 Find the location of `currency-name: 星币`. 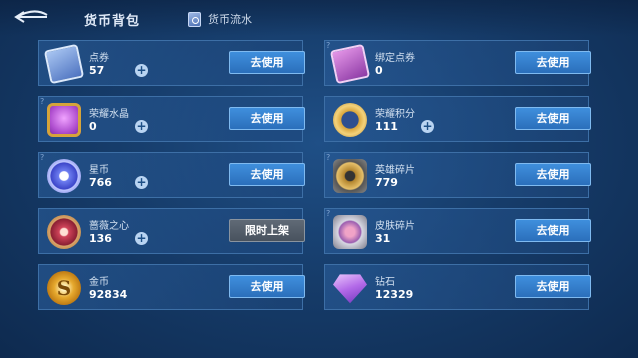

currency-name: 星币 is located at coordinates (99, 170).